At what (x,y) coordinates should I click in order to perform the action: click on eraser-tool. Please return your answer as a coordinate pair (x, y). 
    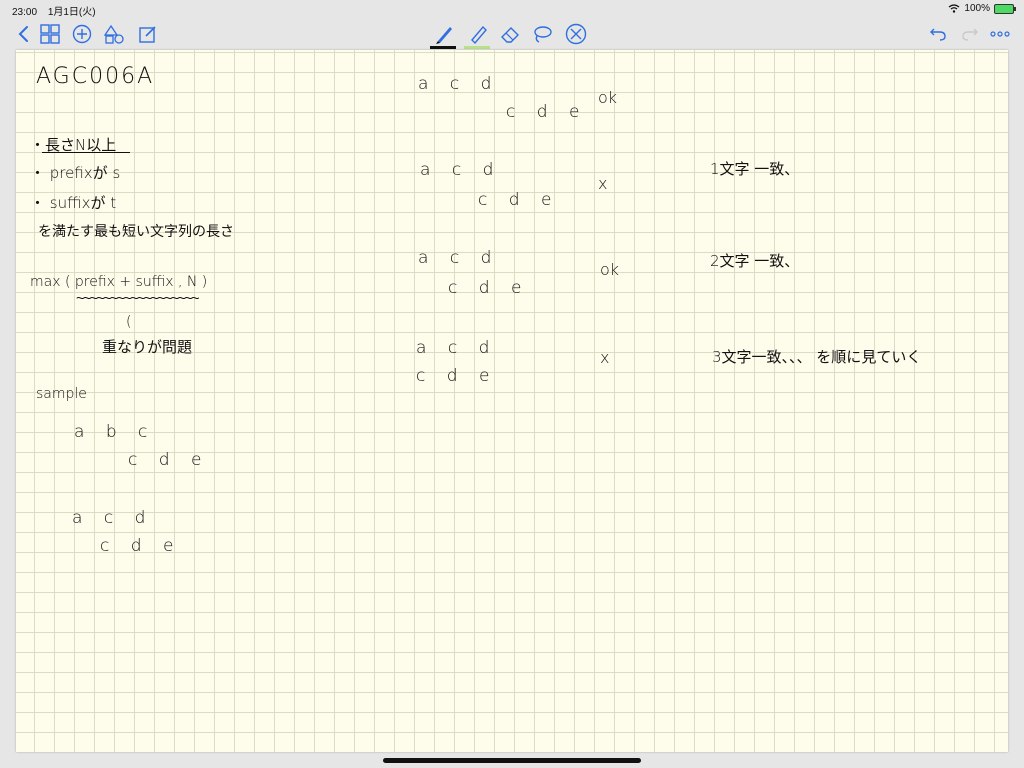
    Looking at the image, I should click on (510, 34).